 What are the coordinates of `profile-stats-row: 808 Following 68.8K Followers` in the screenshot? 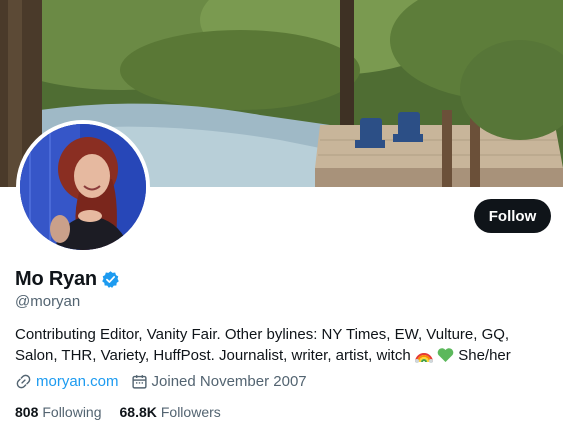 It's located at (127, 412).